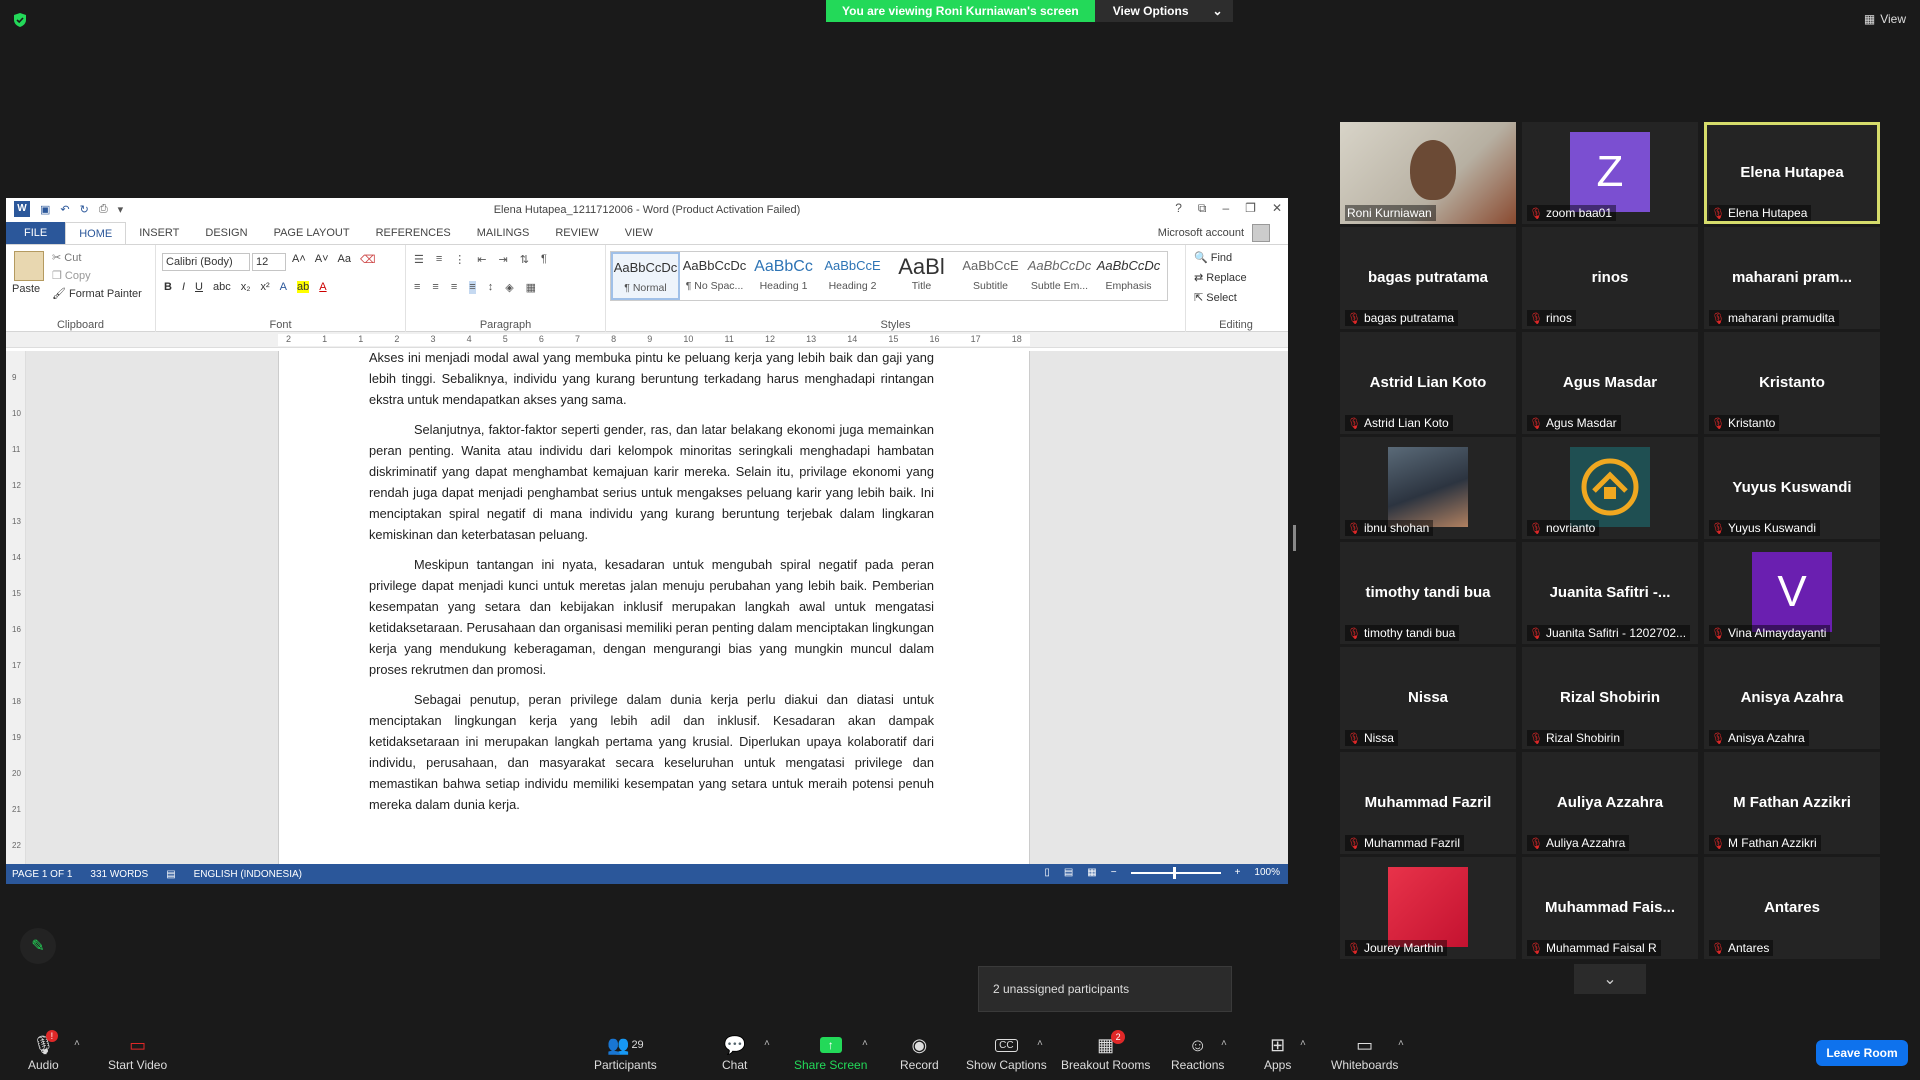 The height and width of the screenshot is (1080, 1920). I want to click on zoom-in-icon: +, so click(1238, 872).